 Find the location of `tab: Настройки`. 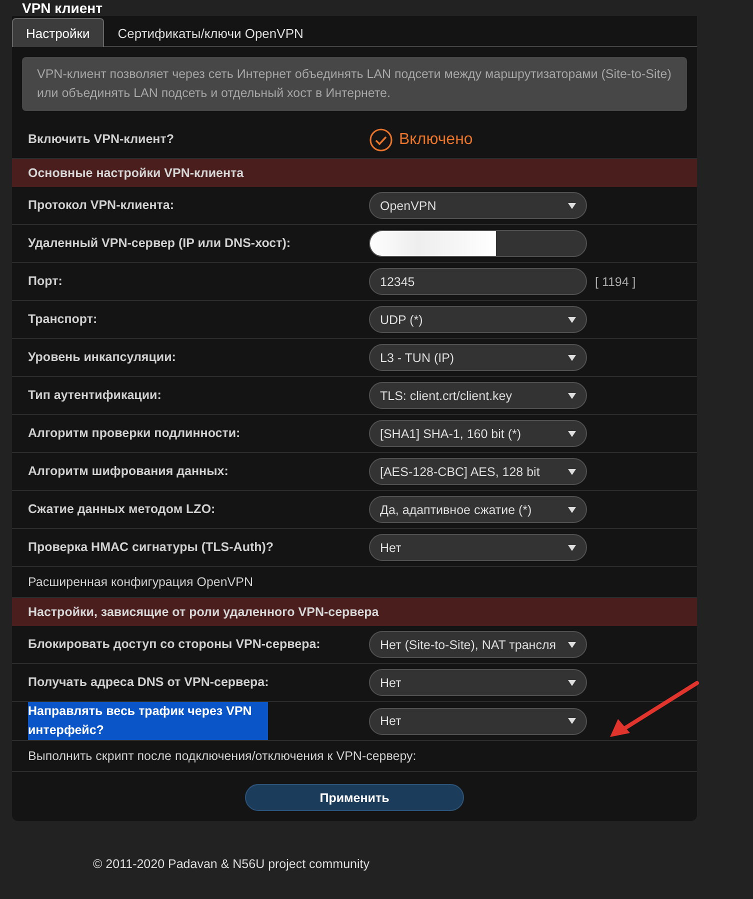

tab: Настройки is located at coordinates (58, 32).